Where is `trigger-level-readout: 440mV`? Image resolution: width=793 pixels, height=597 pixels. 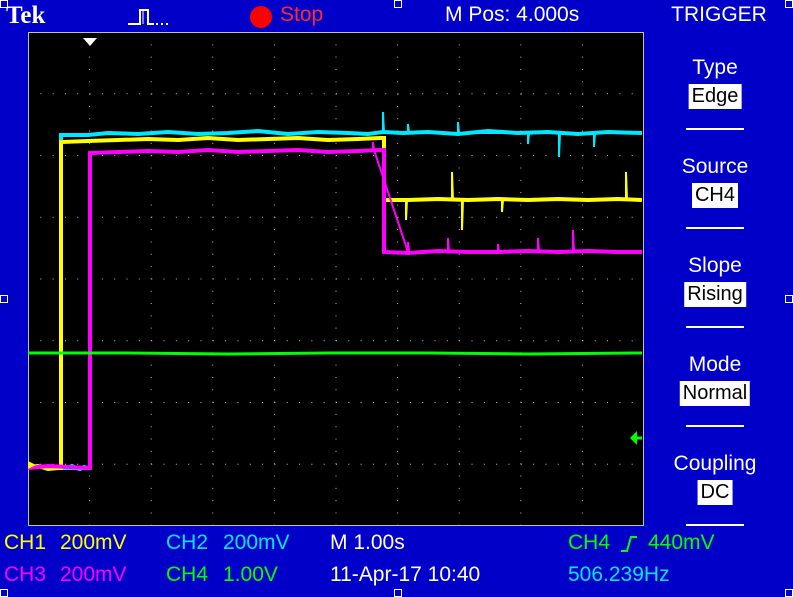
trigger-level-readout: 440mV is located at coordinates (681, 542).